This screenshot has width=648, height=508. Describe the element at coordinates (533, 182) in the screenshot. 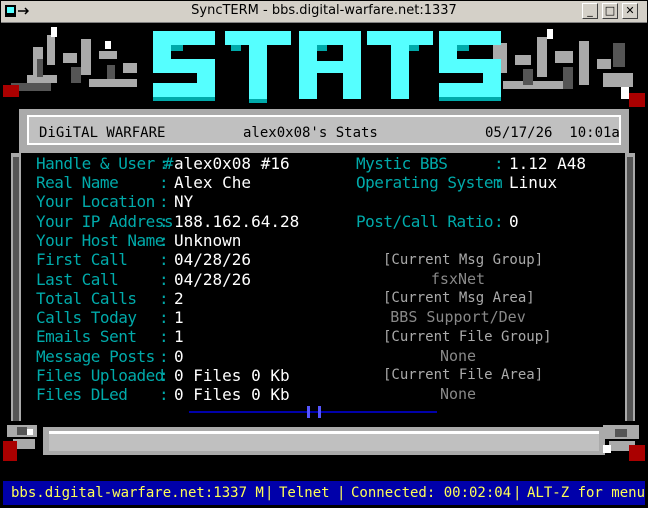

I see `os-value: Linux` at that location.